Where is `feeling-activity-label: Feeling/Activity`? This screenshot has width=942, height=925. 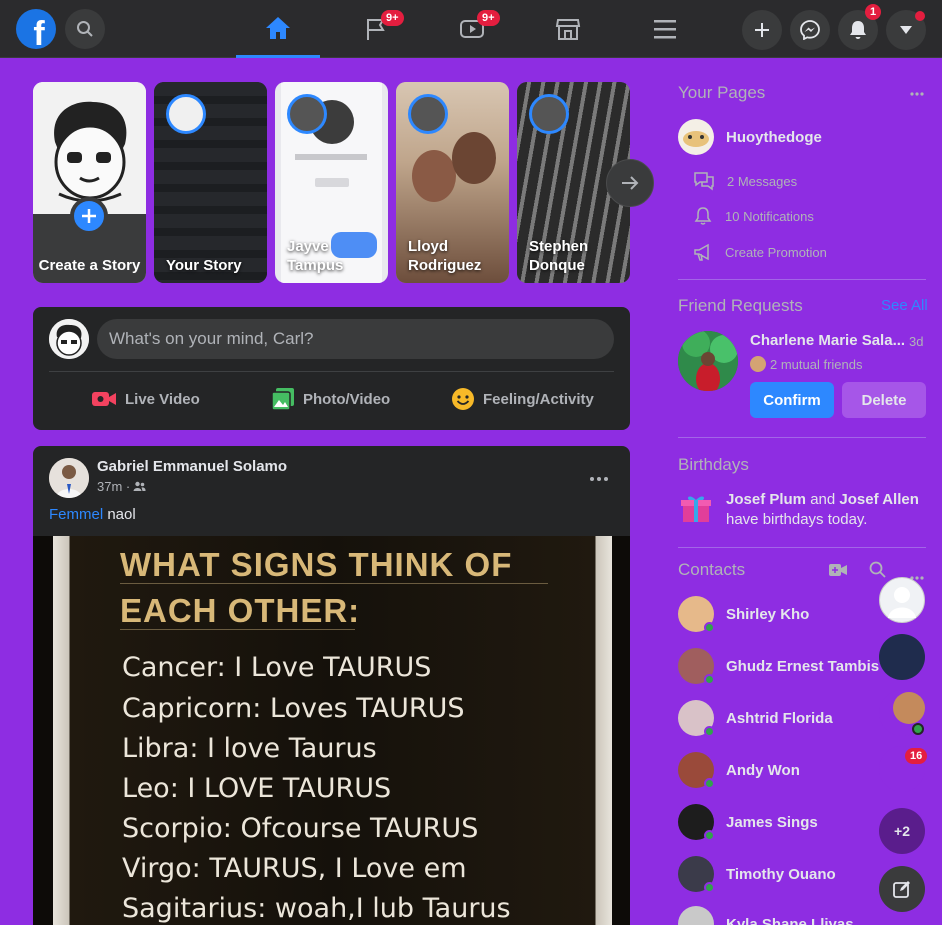
feeling-activity-label: Feeling/Activity is located at coordinates (538, 399).